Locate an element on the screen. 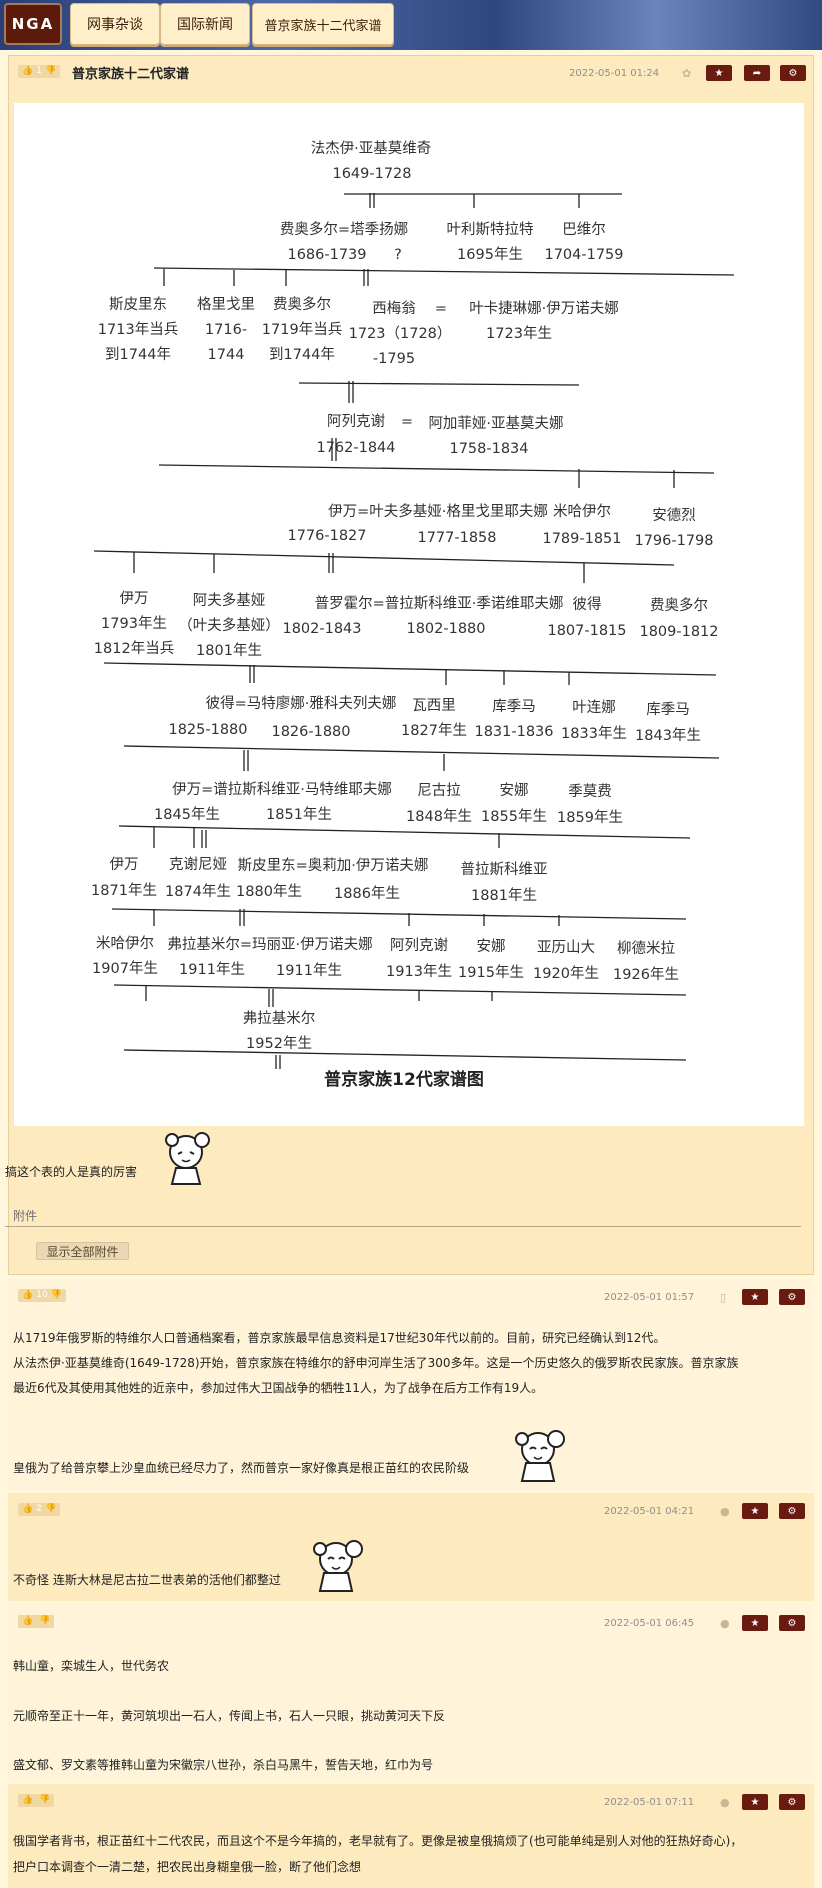 This screenshot has height=1888, width=822. person-years: 1880年生 is located at coordinates (269, 891).